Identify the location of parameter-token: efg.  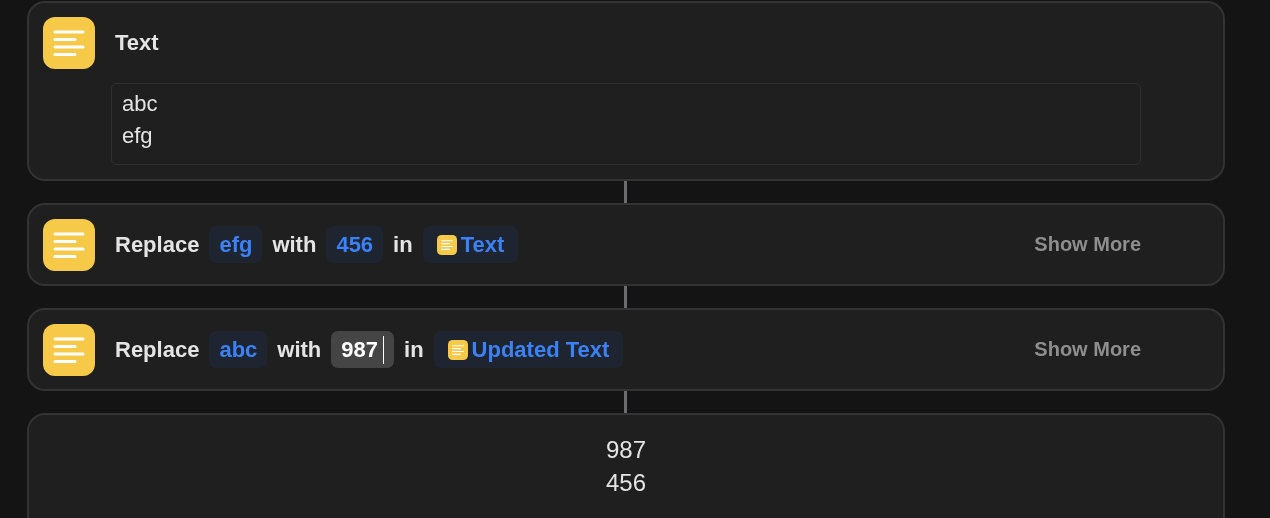
(236, 244).